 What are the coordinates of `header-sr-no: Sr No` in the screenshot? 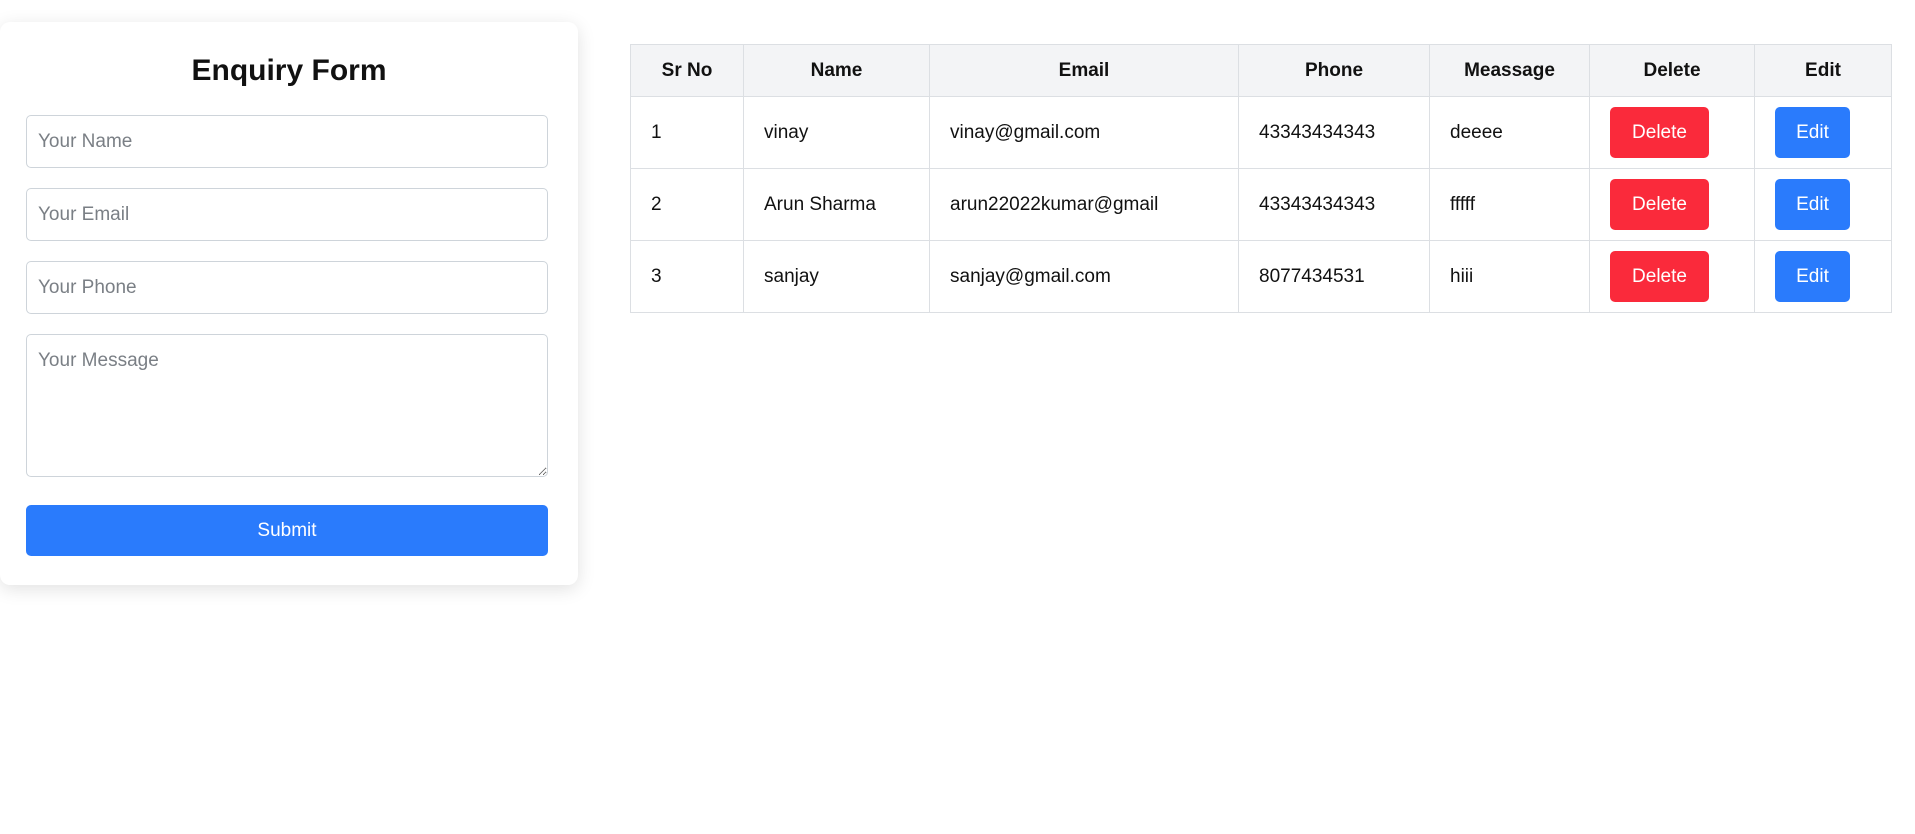 It's located at (687, 70).